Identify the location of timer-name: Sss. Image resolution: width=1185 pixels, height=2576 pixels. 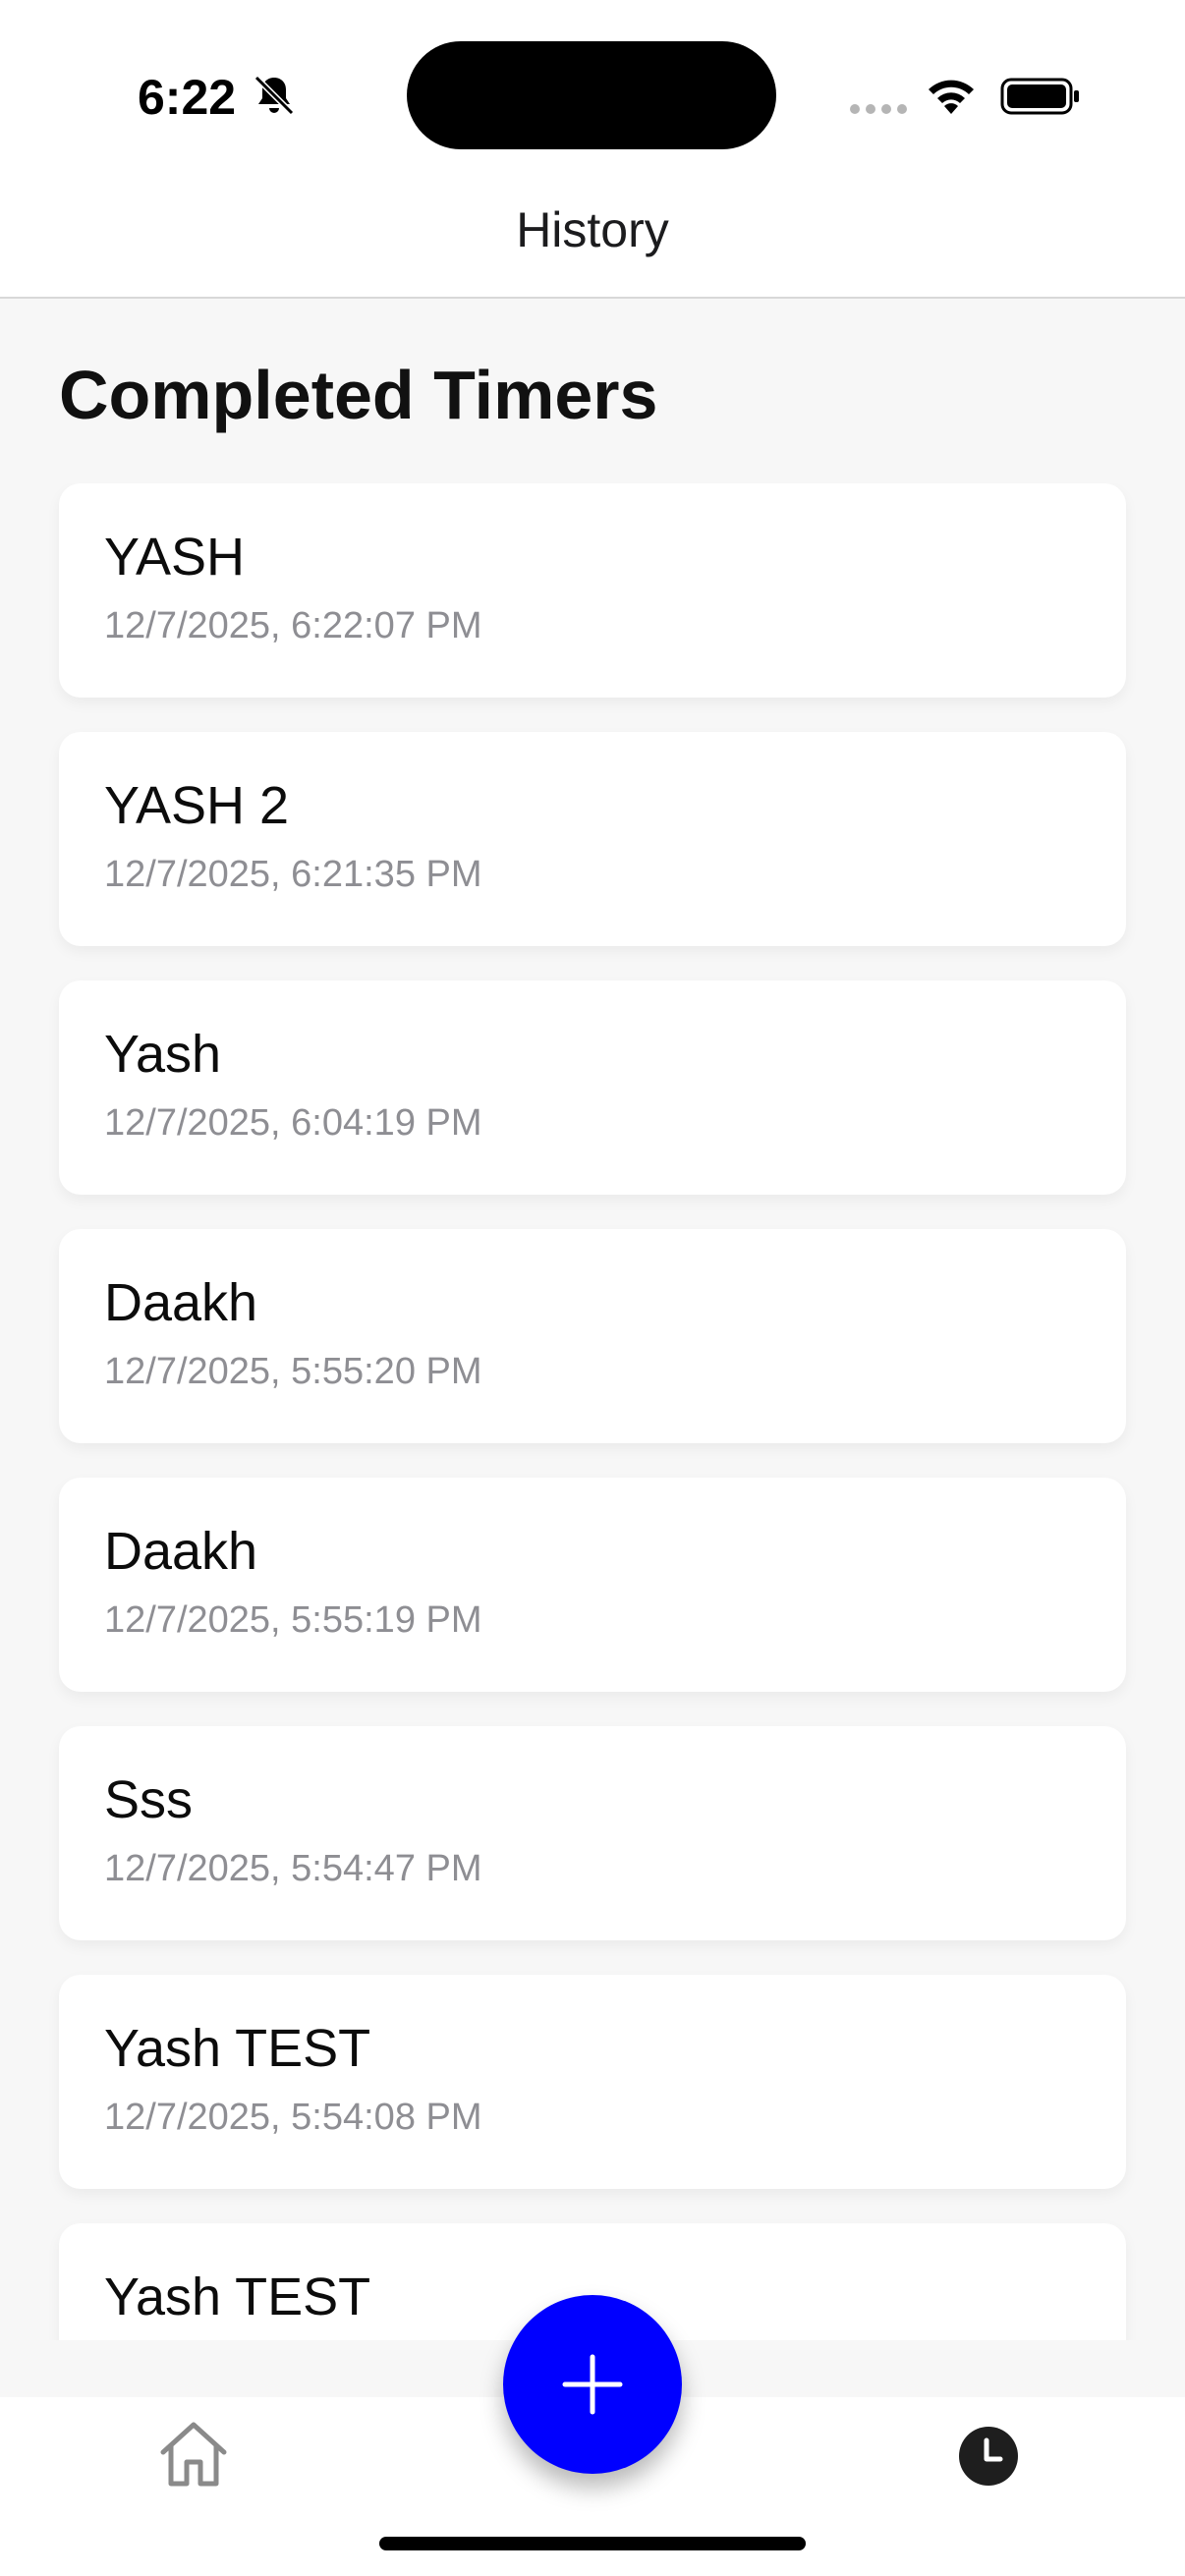
(149, 1799).